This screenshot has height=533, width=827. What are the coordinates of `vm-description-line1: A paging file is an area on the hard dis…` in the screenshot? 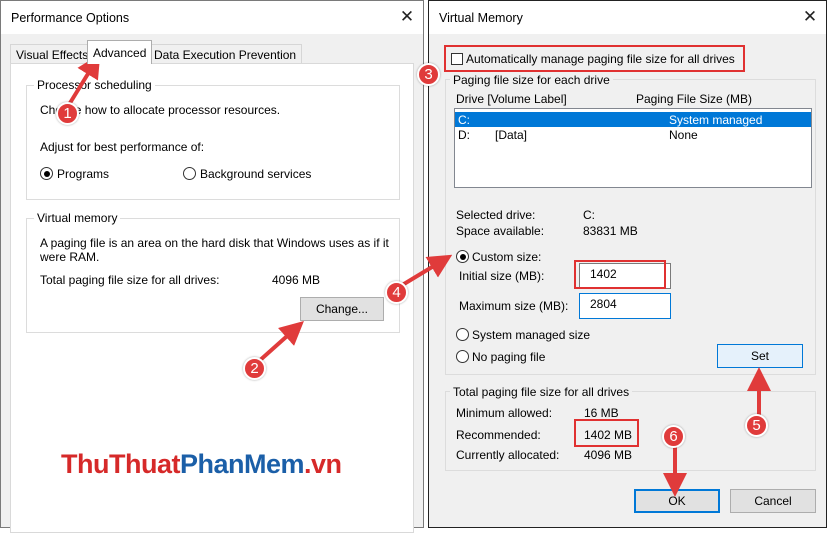 It's located at (214, 243).